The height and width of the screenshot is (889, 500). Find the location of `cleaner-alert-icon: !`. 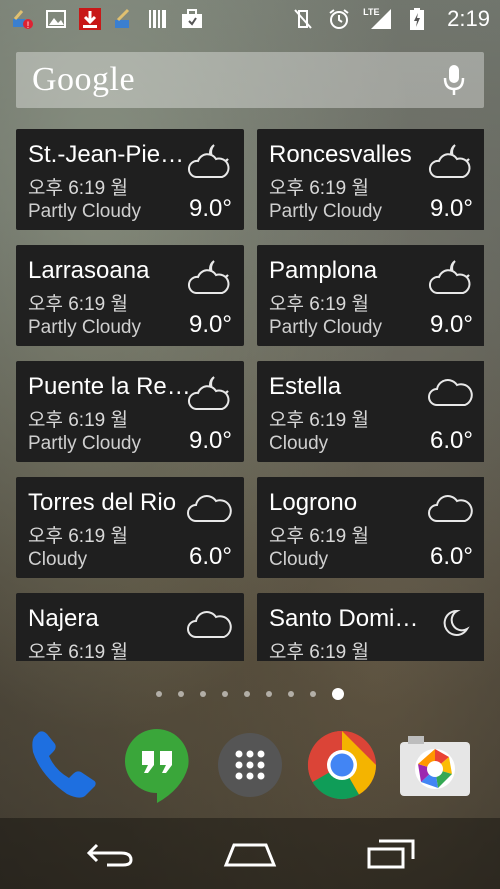

cleaner-alert-icon: ! is located at coordinates (22, 19).